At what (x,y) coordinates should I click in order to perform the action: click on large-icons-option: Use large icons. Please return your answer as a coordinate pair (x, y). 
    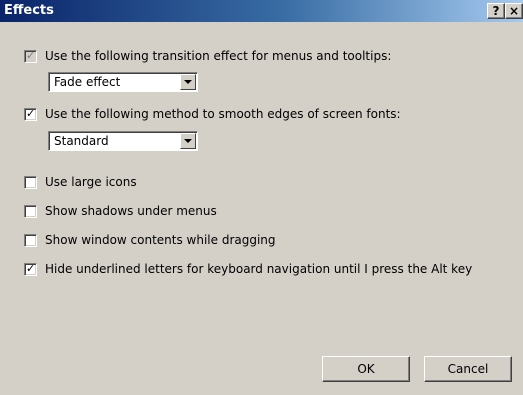
    Looking at the image, I should click on (80, 182).